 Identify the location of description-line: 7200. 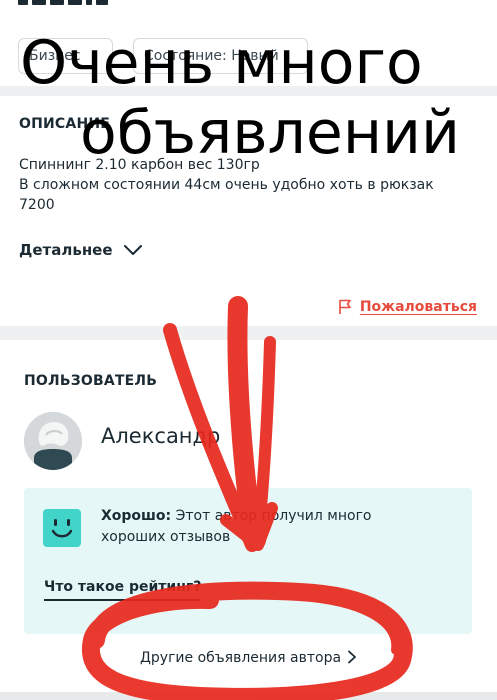
(37, 205).